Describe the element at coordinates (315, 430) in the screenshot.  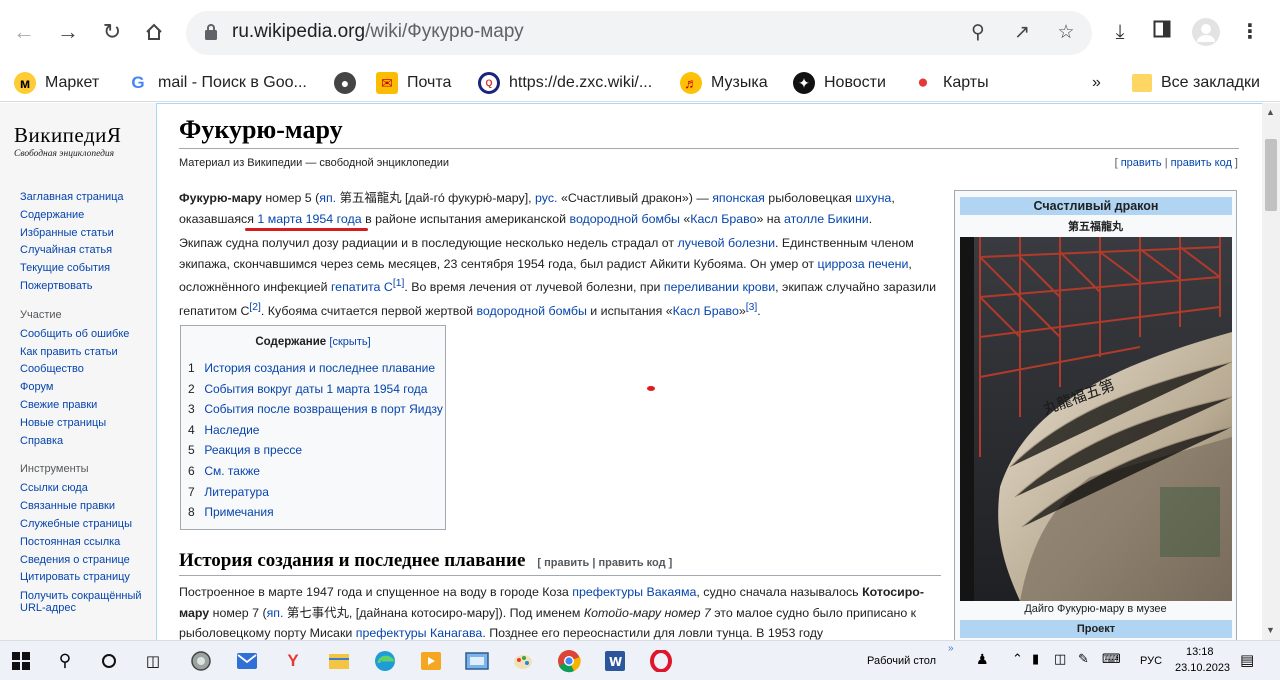
I see `toc-item: 4 Наследие` at that location.